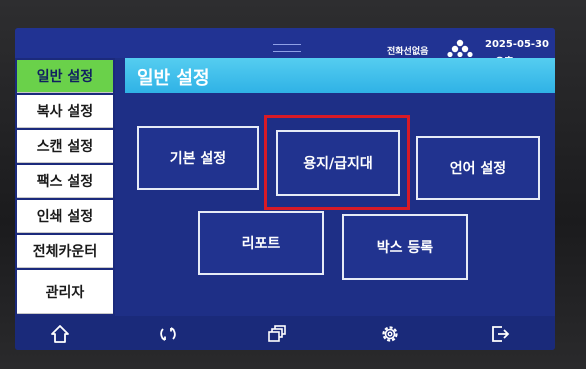  Describe the element at coordinates (517, 44) in the screenshot. I see `date-display: 2025-05-30` at that location.